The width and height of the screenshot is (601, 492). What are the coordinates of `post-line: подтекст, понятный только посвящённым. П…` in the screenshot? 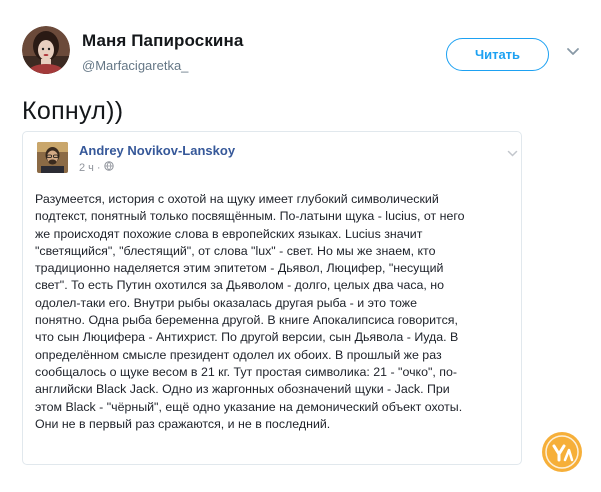 It's located at (250, 216).